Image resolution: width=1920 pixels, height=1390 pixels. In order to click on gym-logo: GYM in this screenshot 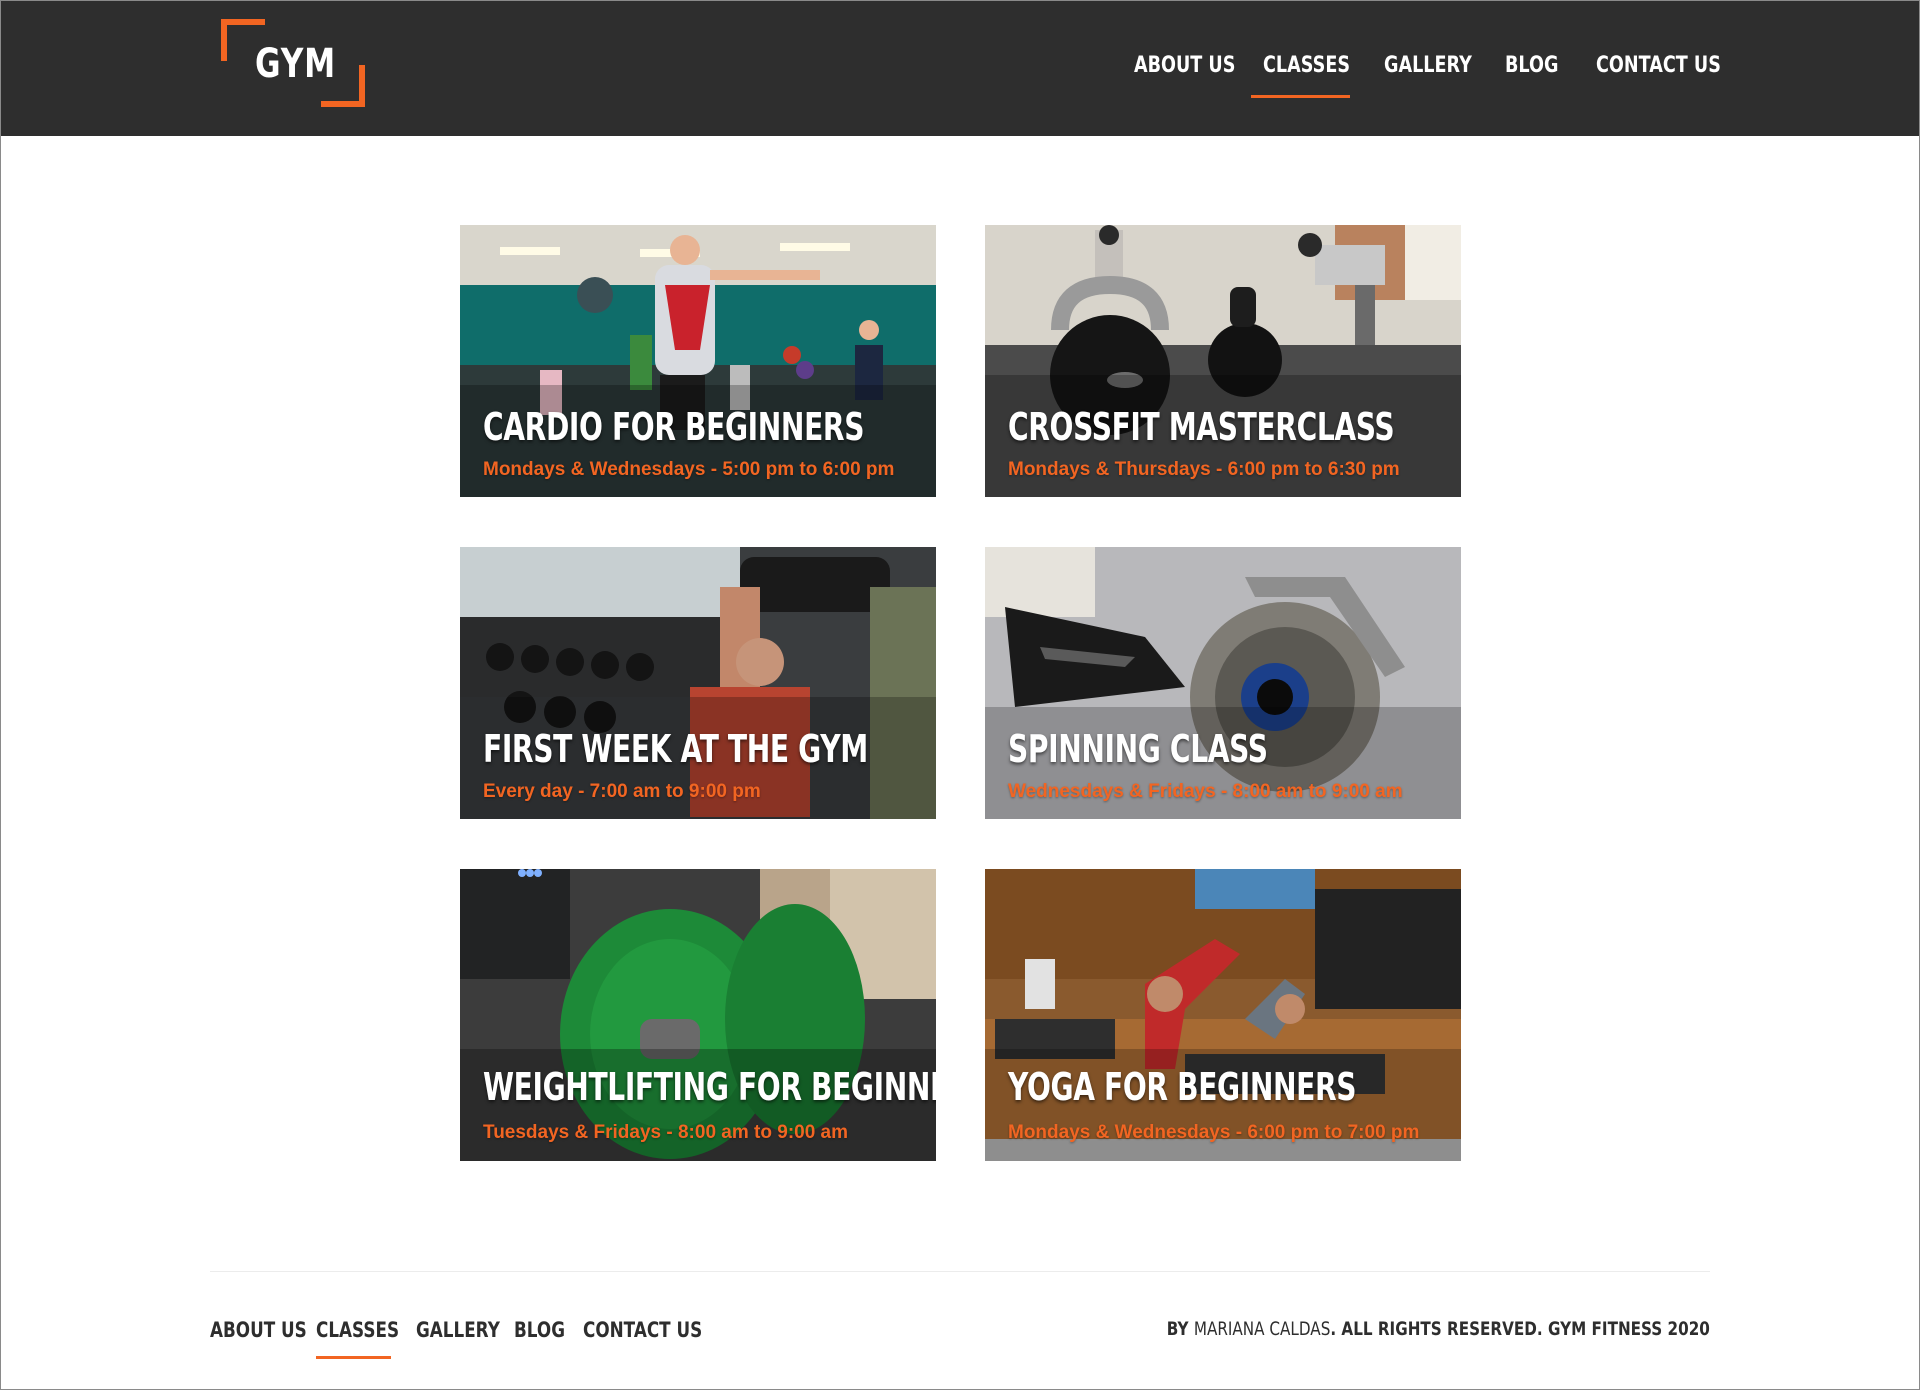, I will do `click(293, 63)`.